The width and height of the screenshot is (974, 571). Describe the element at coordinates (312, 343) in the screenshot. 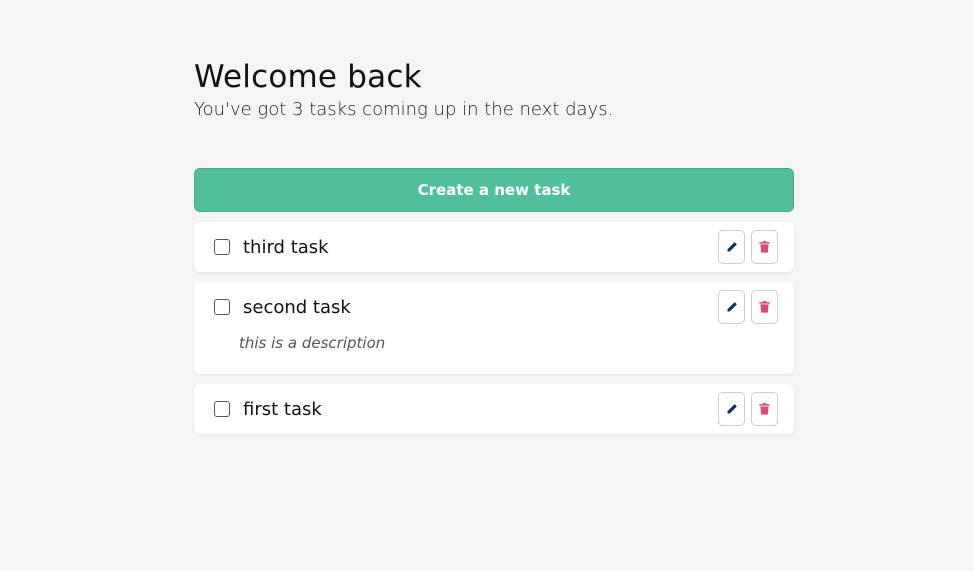

I see `task-description: this is a description` at that location.